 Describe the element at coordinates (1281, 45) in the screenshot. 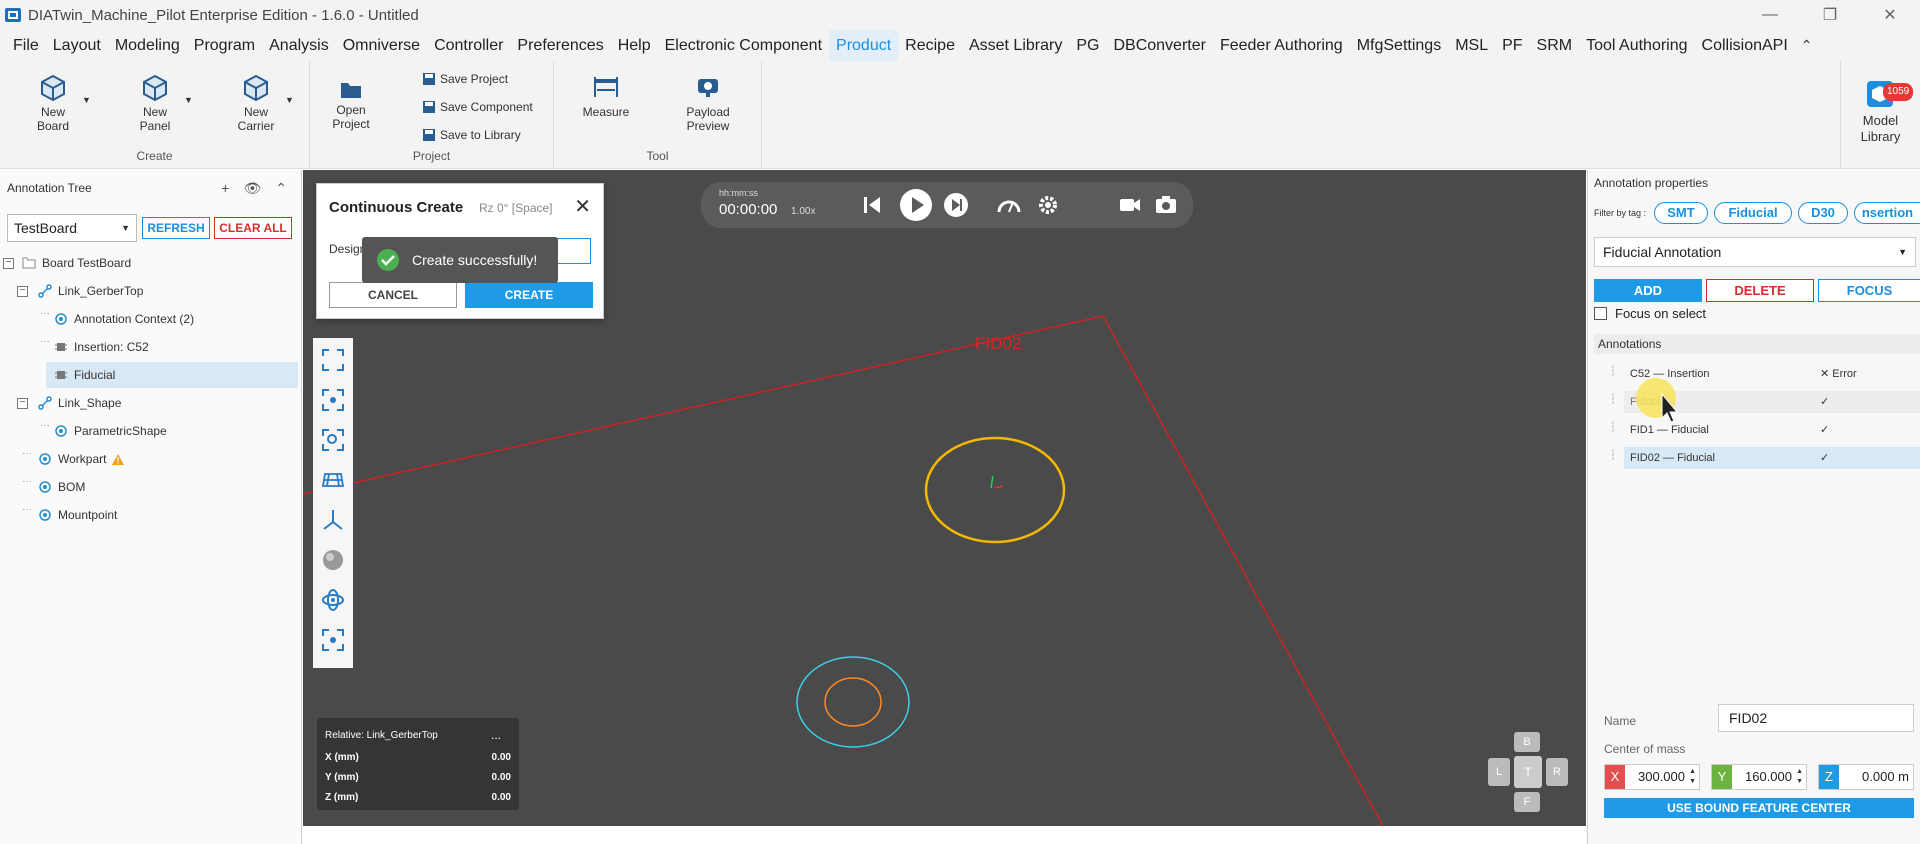

I see `menu-feeder-authoring: Feeder Authoring` at that location.